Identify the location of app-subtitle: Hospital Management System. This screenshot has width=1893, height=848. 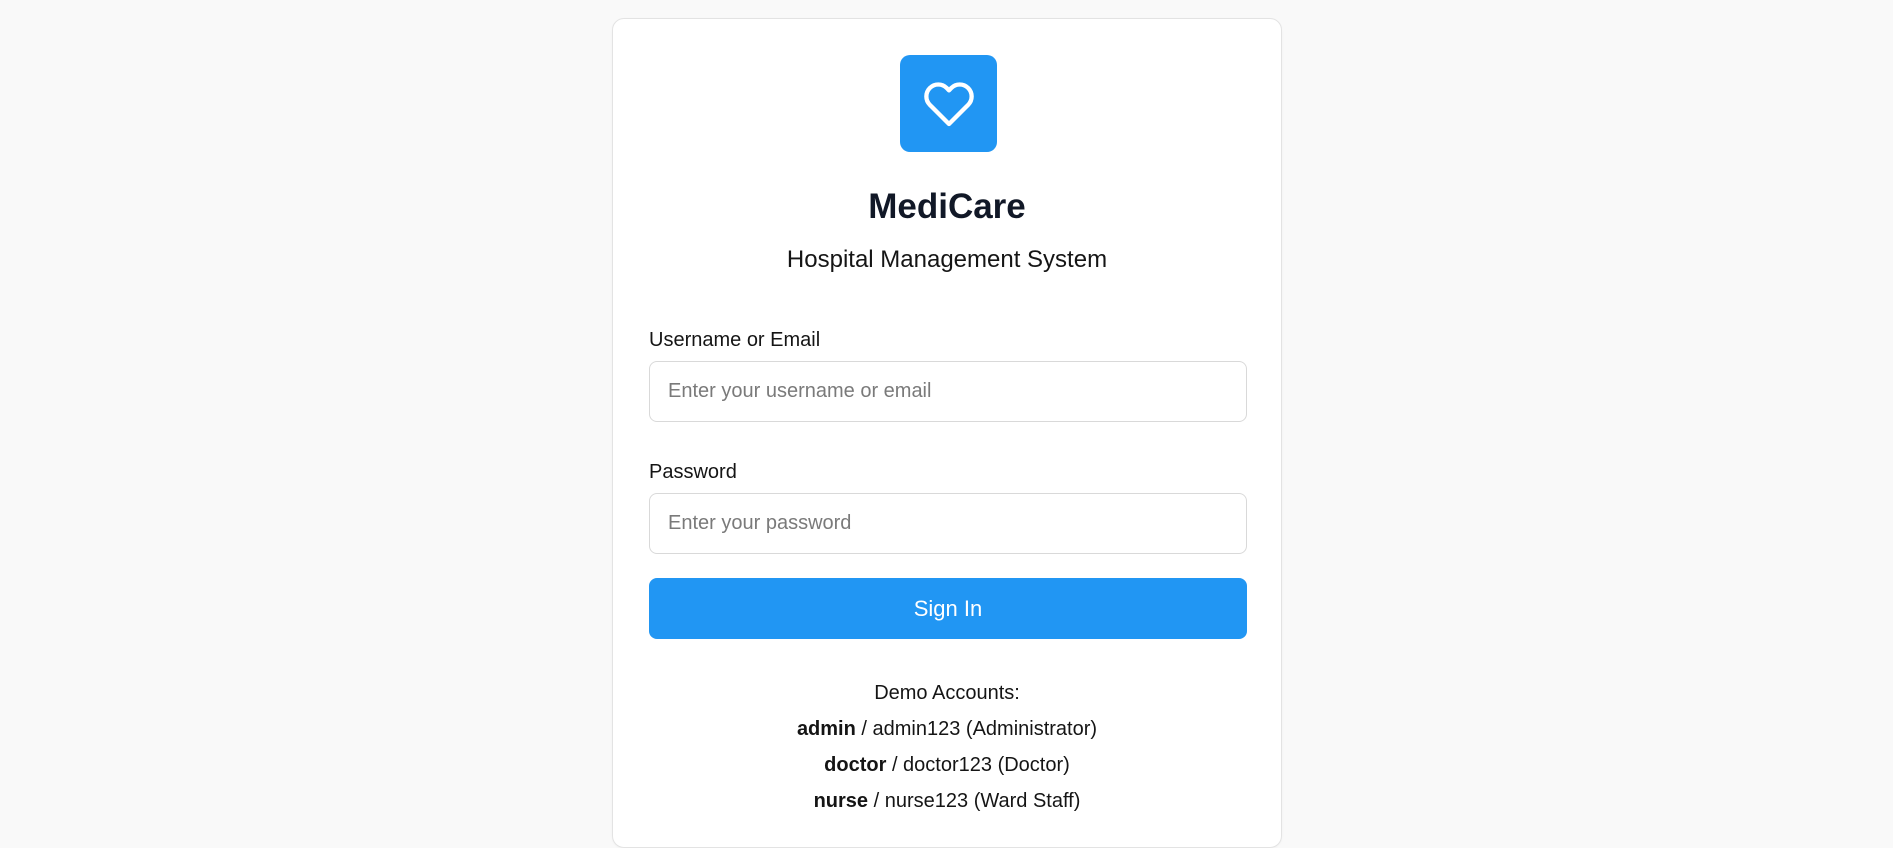
(947, 259).